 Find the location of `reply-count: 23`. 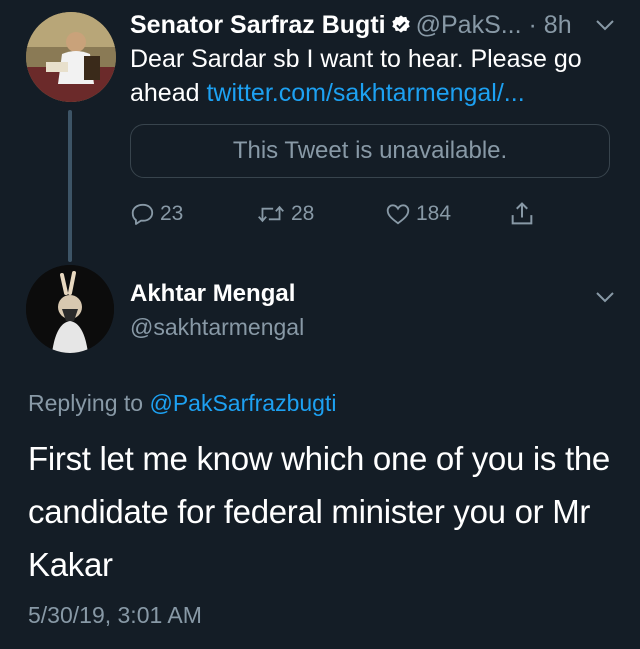

reply-count: 23 is located at coordinates (172, 213).